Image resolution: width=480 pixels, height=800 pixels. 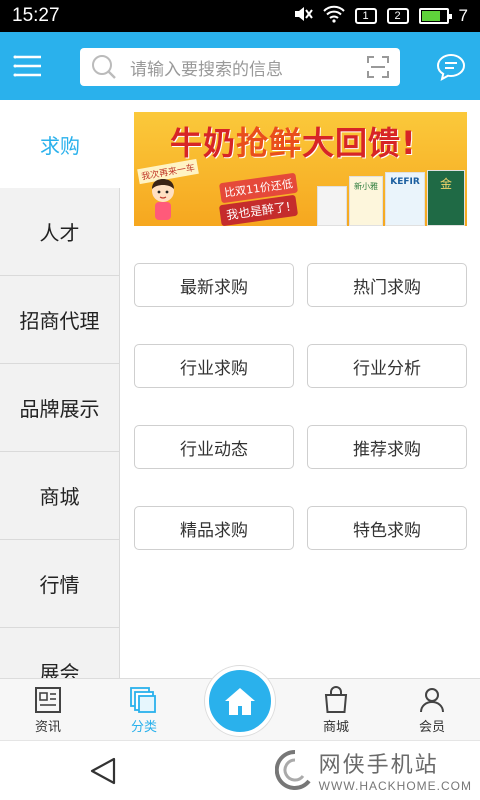 What do you see at coordinates (48, 700) in the screenshot?
I see `news-icon` at bounding box center [48, 700].